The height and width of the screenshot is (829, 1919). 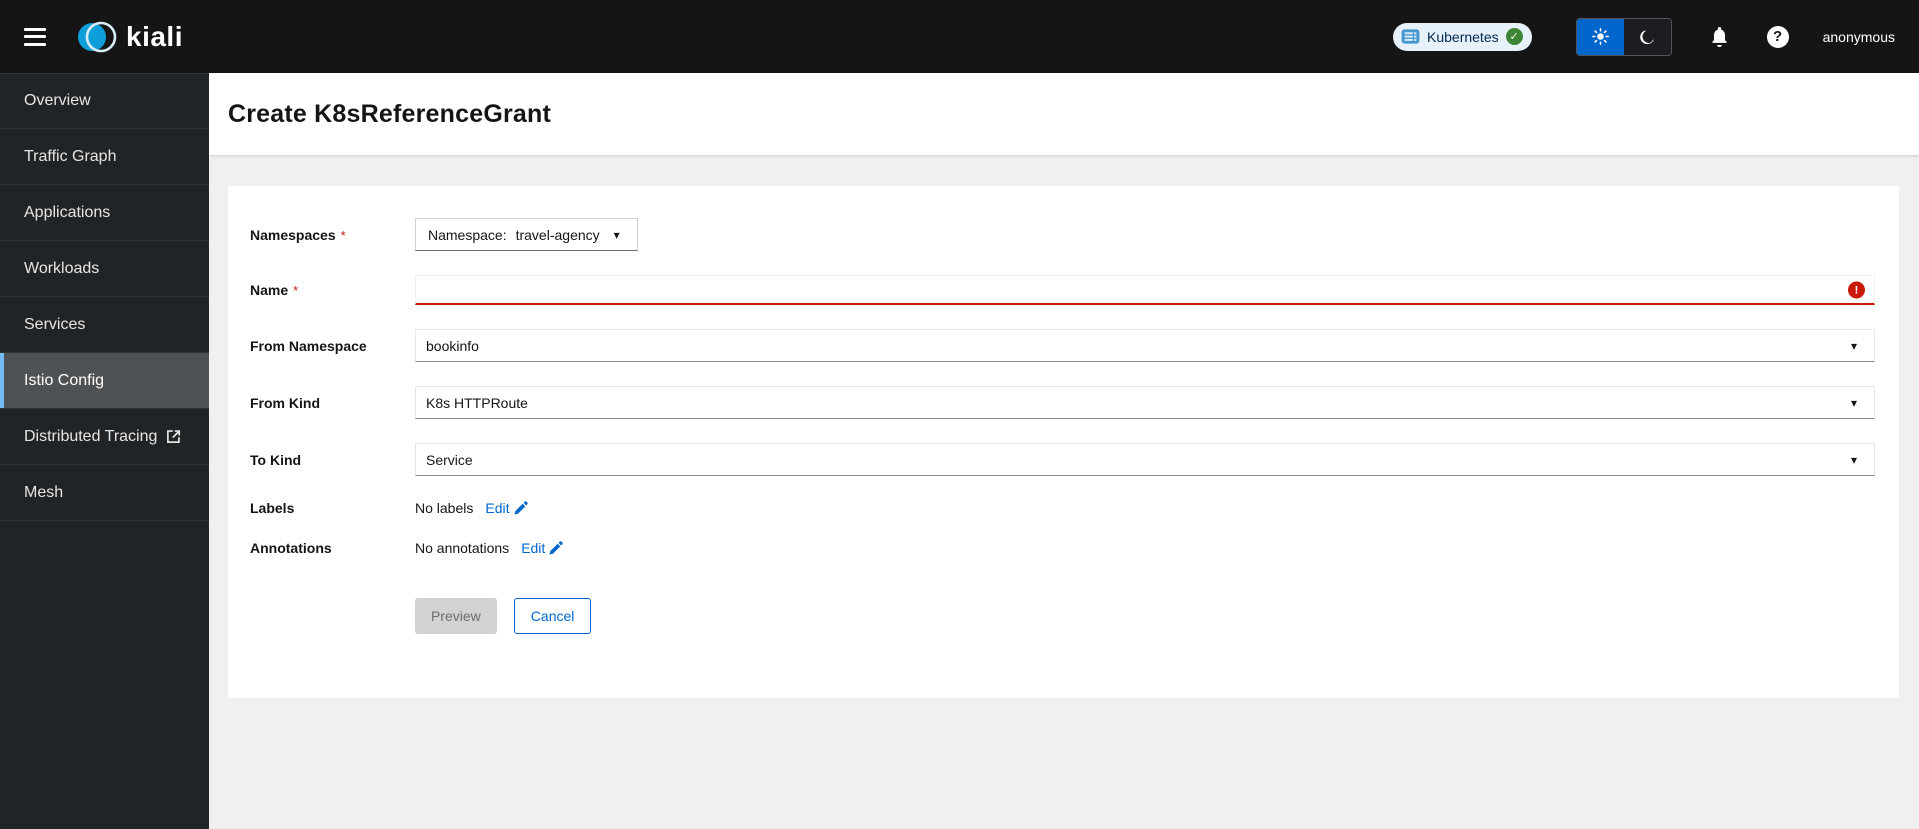 What do you see at coordinates (477, 402) in the screenshot?
I see `from-kind-value: K8s HTTPRoute` at bounding box center [477, 402].